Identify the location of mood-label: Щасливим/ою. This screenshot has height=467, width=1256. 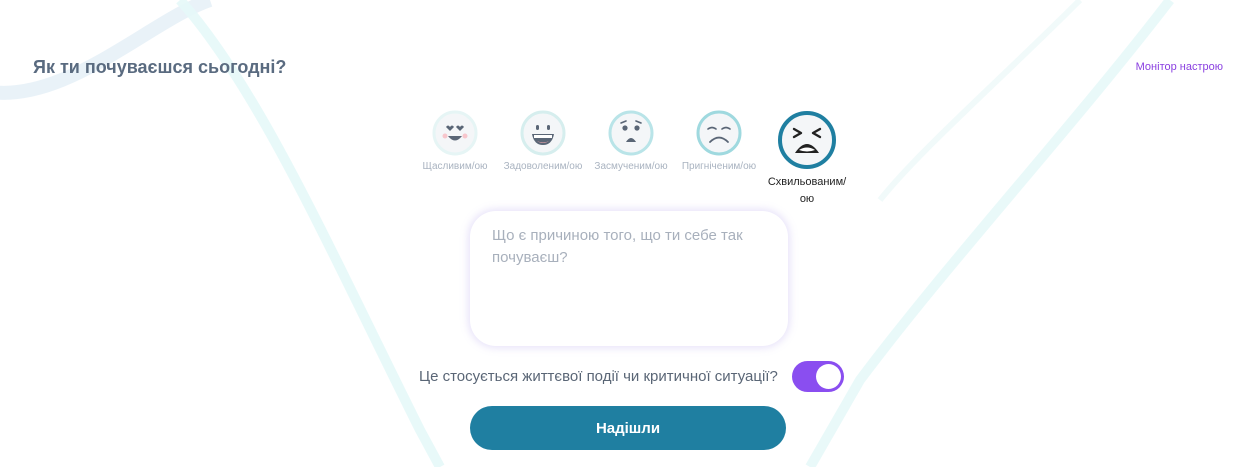
(455, 166).